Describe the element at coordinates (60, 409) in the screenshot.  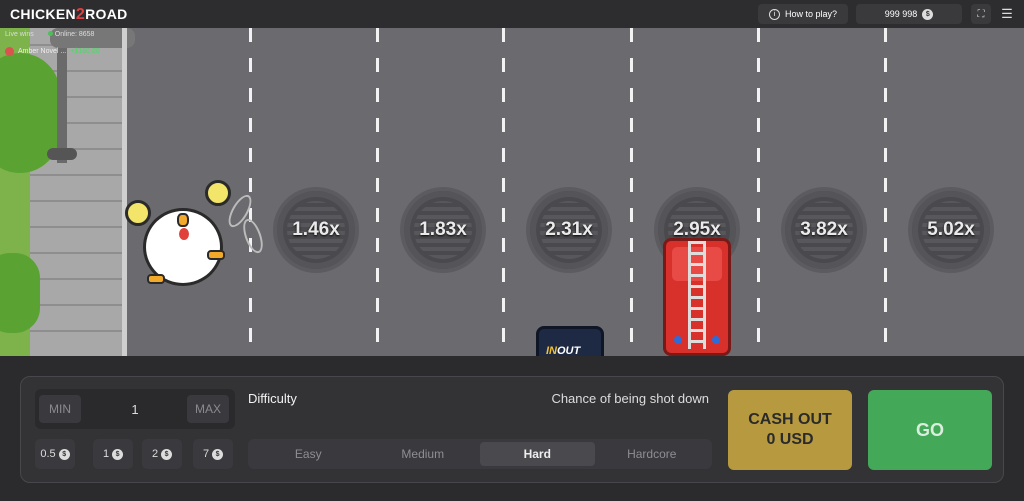
I see `min-bet-button: MIN` at that location.